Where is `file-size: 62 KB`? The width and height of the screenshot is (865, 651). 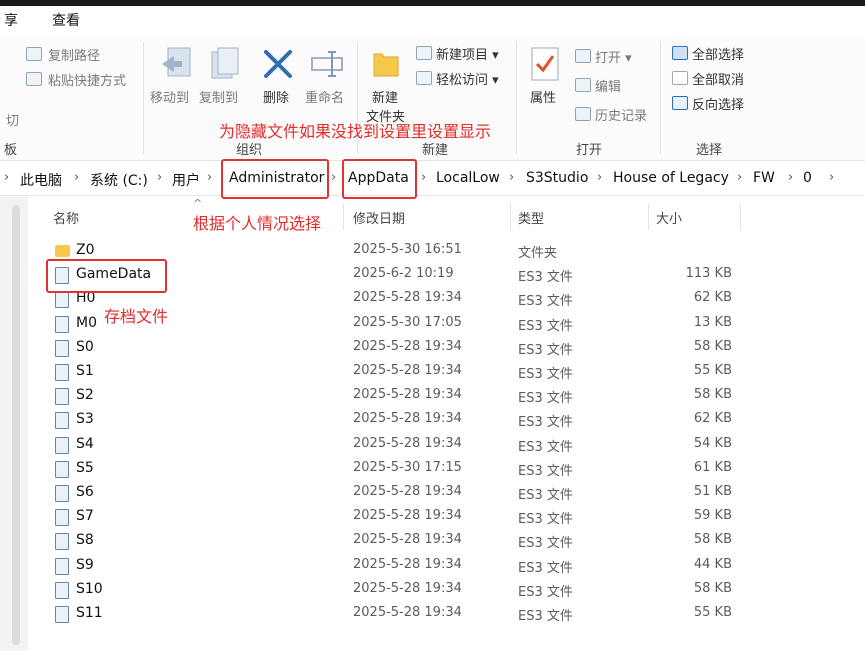
file-size: 62 KB is located at coordinates (712, 419).